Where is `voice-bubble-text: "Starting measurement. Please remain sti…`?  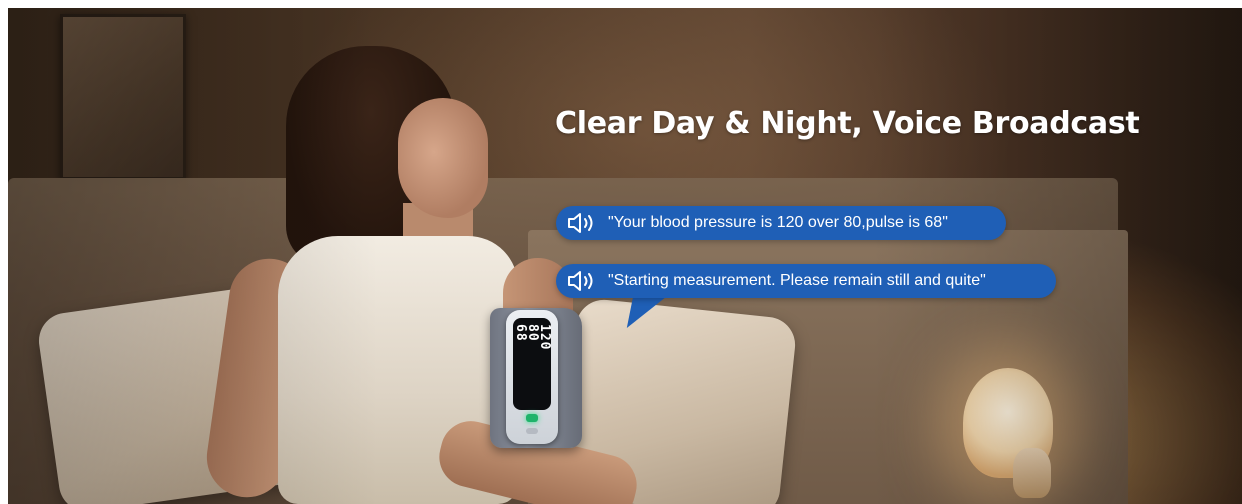 voice-bubble-text: "Starting measurement. Please remain sti… is located at coordinates (797, 280).